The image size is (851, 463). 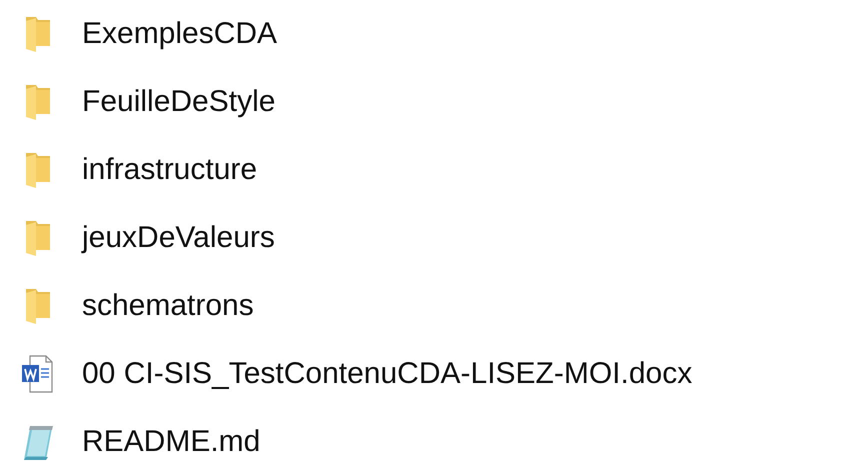 I want to click on file-name: FeuilleDeStyle, so click(x=179, y=102).